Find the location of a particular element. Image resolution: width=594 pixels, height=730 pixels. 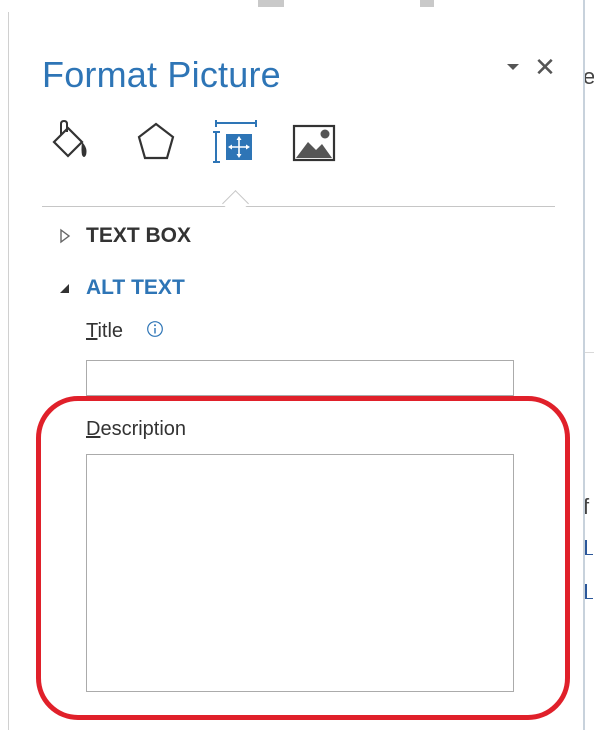

tab-effects is located at coordinates (156, 142).